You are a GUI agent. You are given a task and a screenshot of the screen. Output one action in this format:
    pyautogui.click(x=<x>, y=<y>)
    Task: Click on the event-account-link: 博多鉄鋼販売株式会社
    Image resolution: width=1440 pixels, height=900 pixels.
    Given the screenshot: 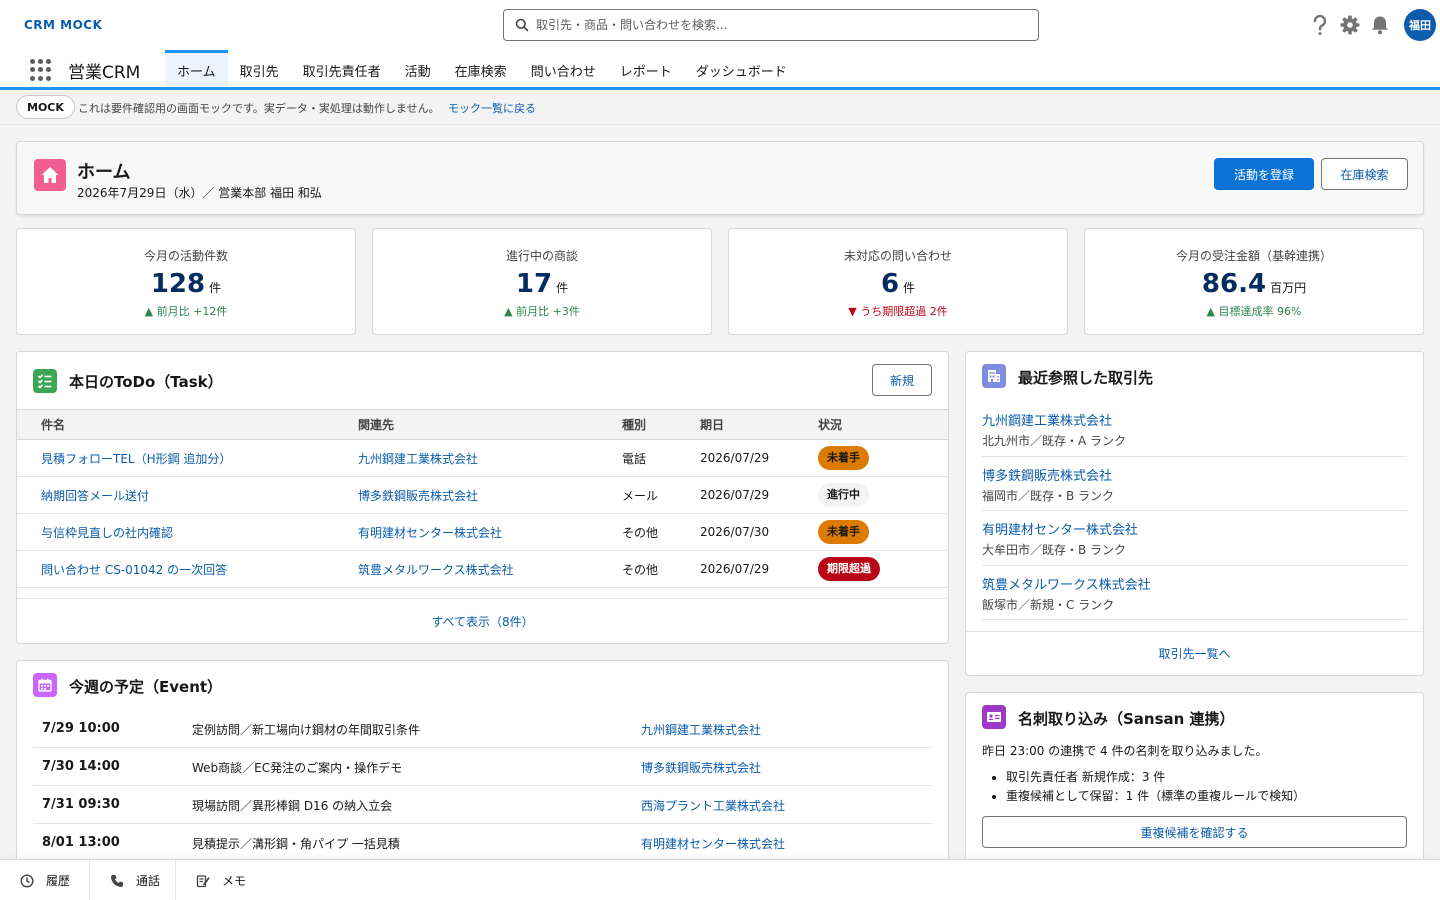 What is the action you would take?
    pyautogui.click(x=701, y=767)
    